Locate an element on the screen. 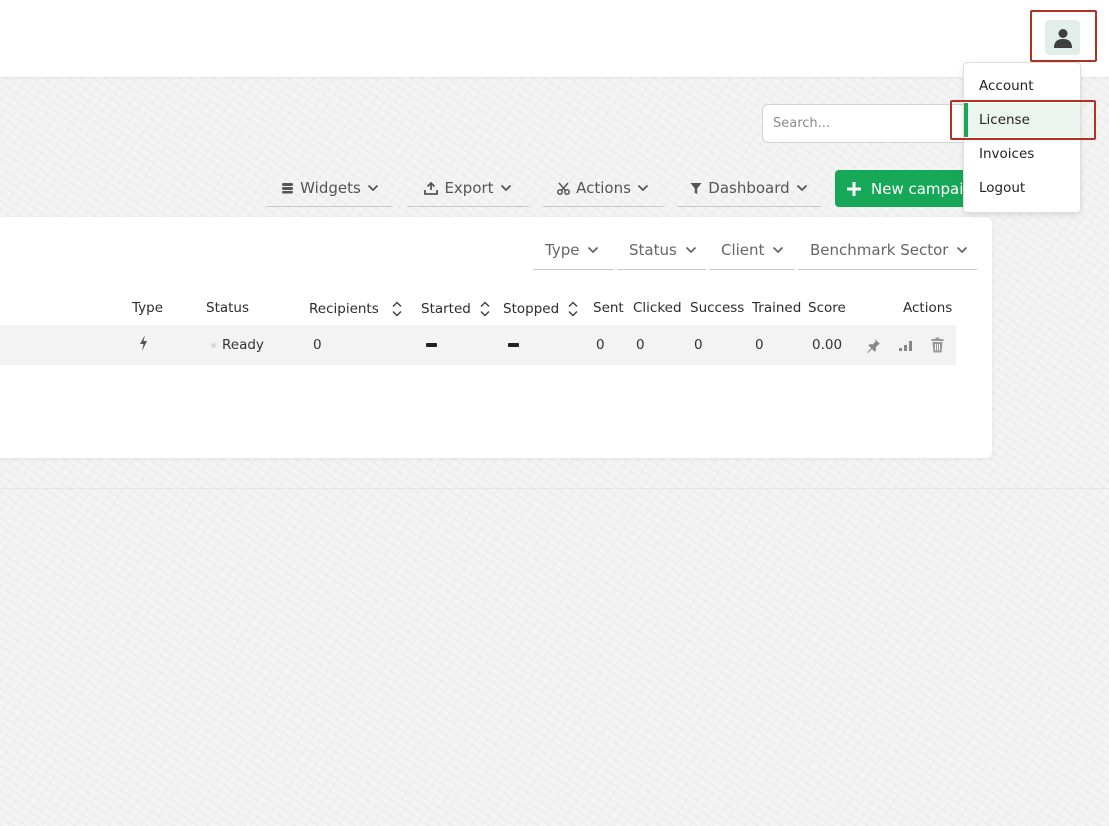  success-cell: 0 is located at coordinates (698, 345).